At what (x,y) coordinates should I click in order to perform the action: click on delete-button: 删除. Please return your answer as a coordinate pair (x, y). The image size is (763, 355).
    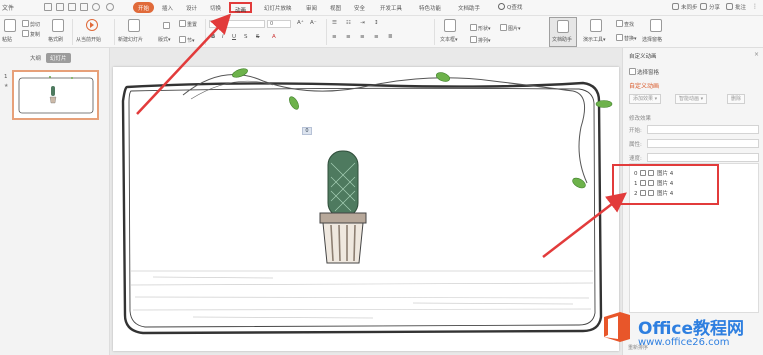
    Looking at the image, I should click on (736, 99).